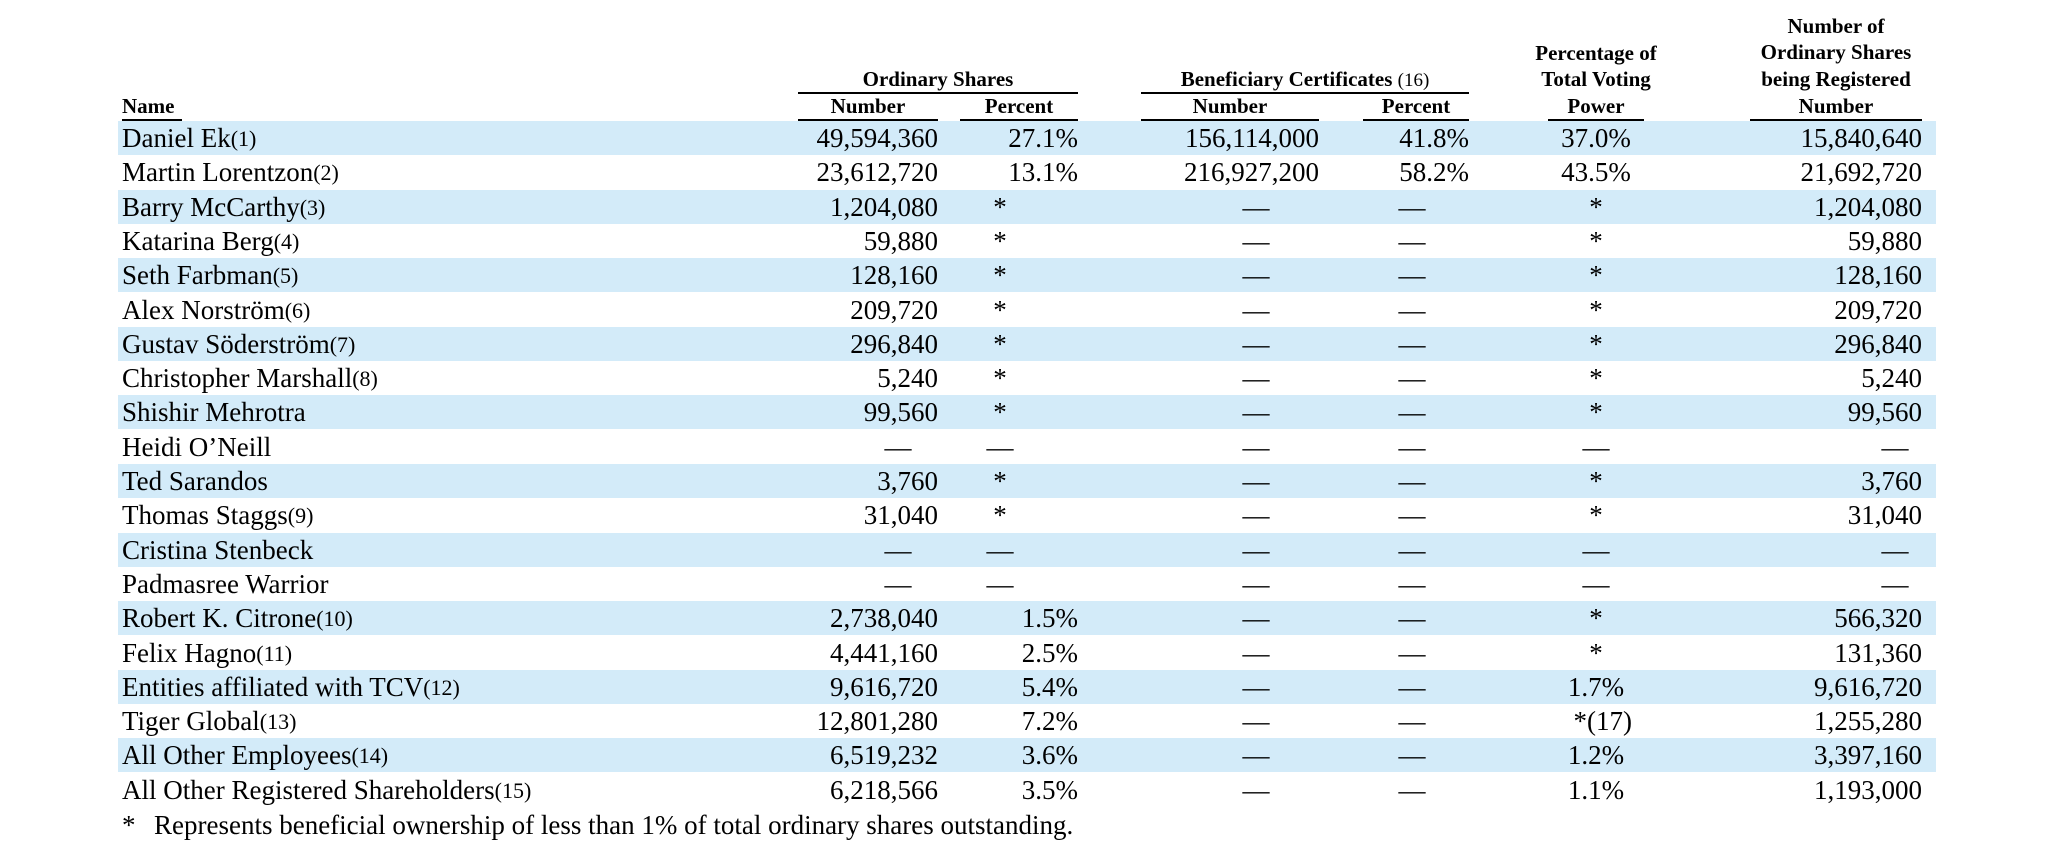 The height and width of the screenshot is (850, 2068). I want to click on ordinary-shares-number: 128,160, so click(894, 275).